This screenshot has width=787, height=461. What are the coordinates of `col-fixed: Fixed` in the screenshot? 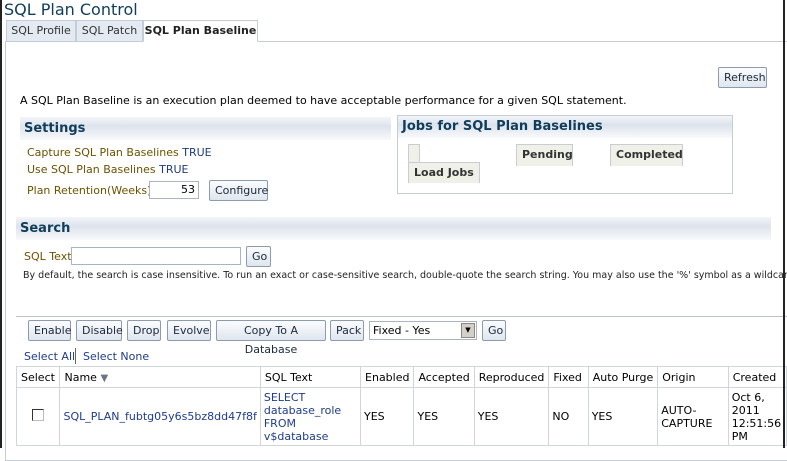 It's located at (568, 377).